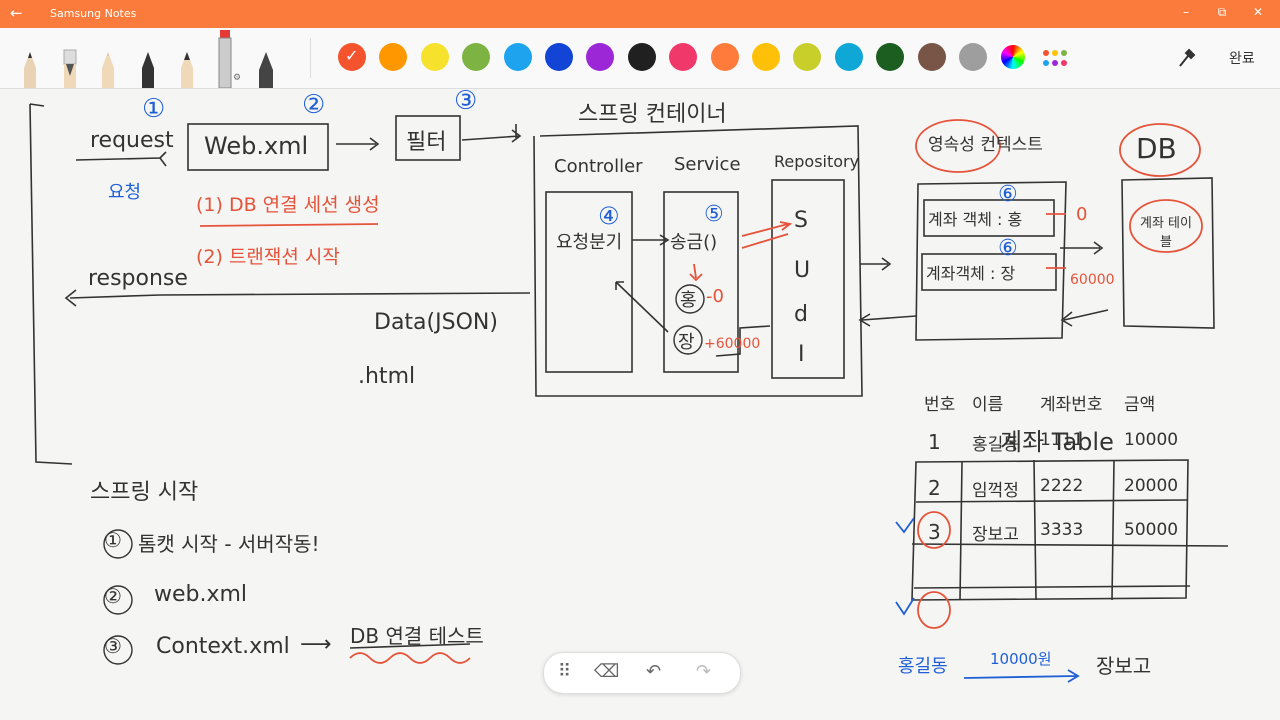  I want to click on step3-arrow: ⟶, so click(316, 644).